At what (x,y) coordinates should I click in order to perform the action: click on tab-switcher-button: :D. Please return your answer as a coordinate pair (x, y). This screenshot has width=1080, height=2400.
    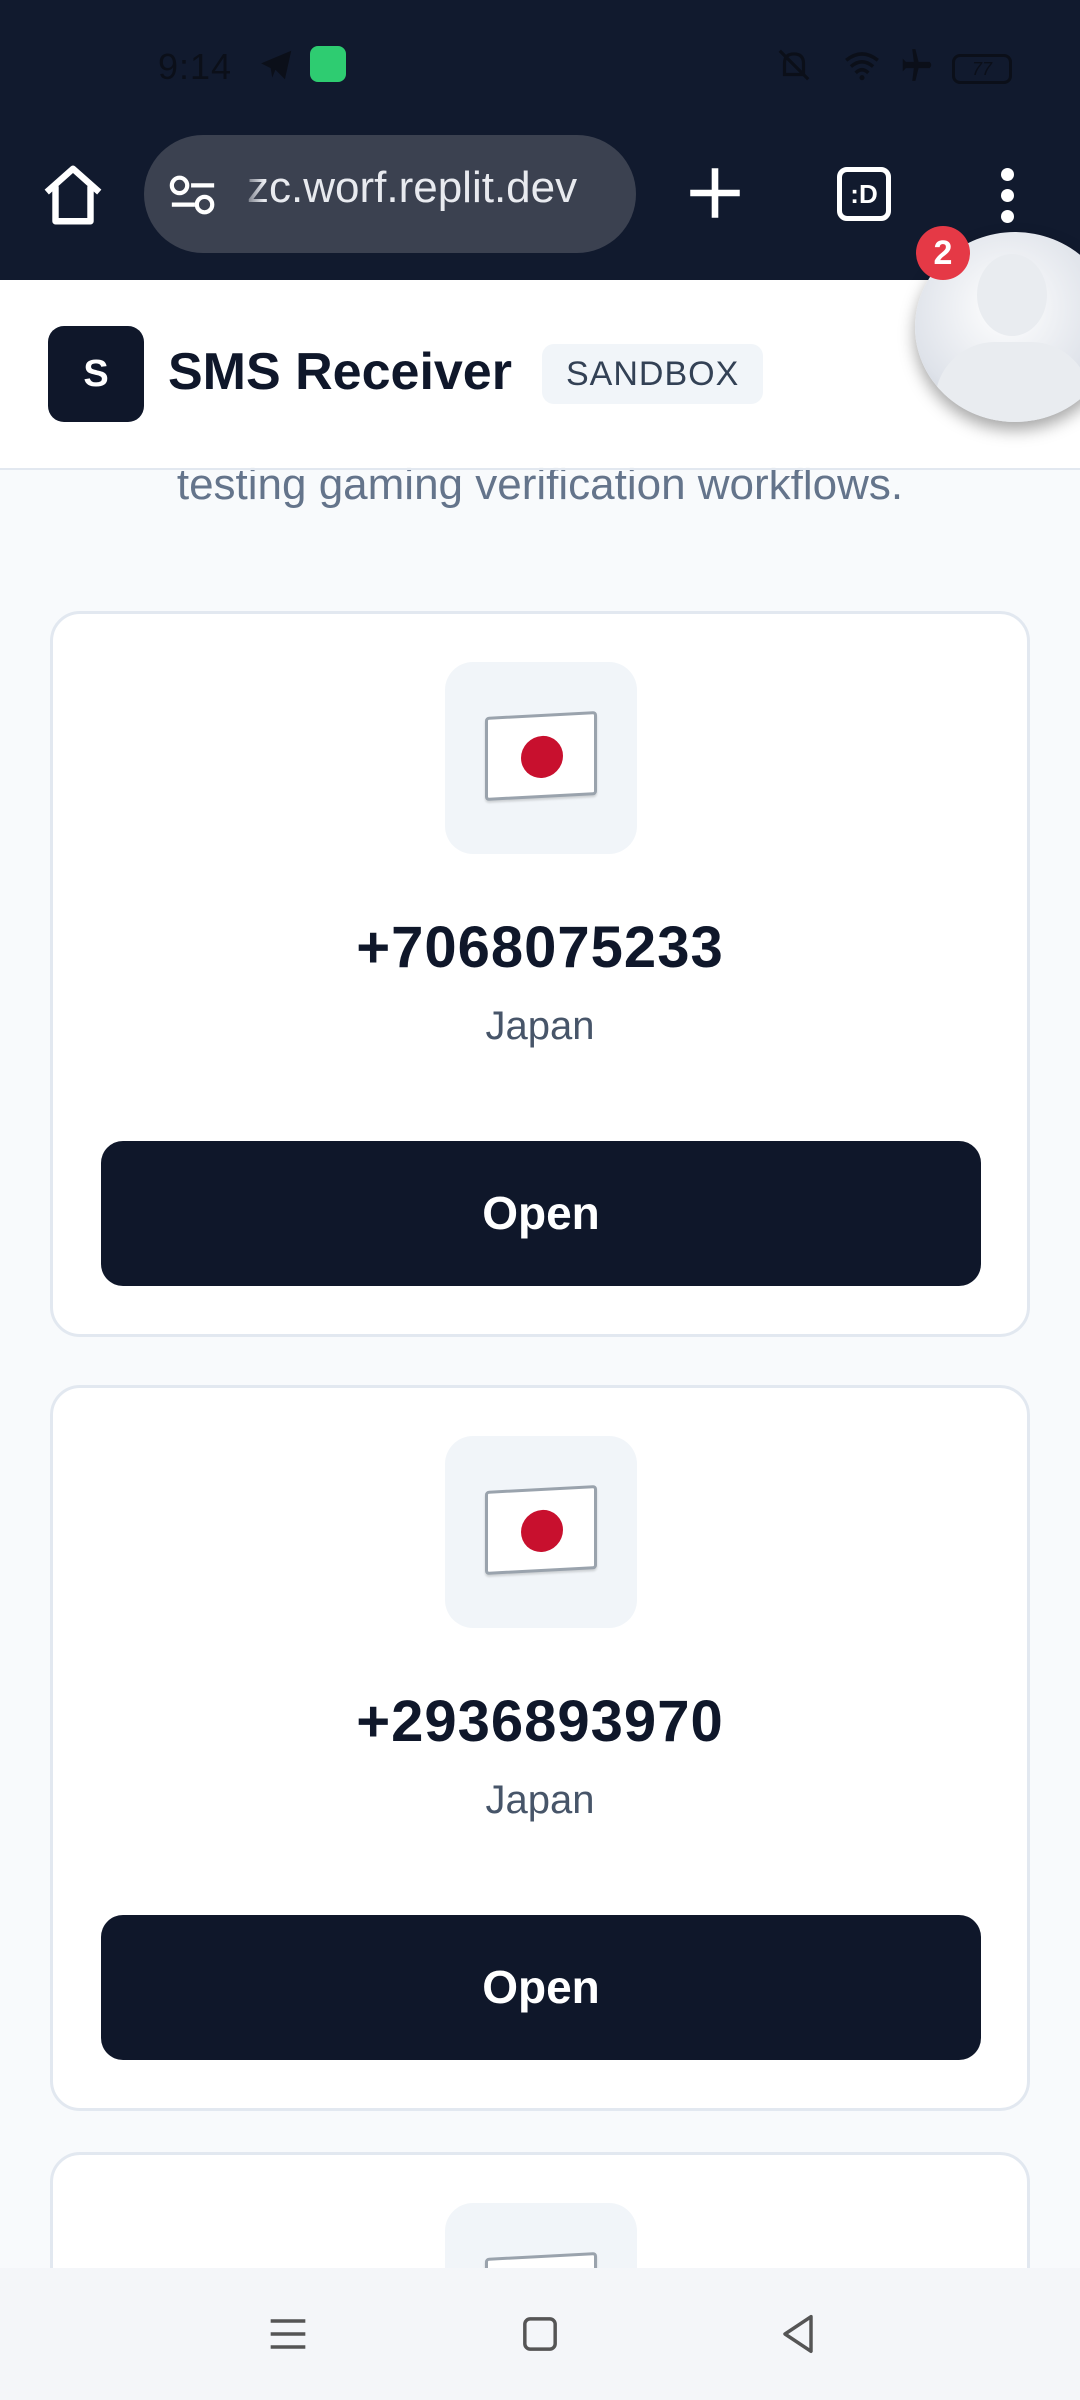
    Looking at the image, I should click on (864, 194).